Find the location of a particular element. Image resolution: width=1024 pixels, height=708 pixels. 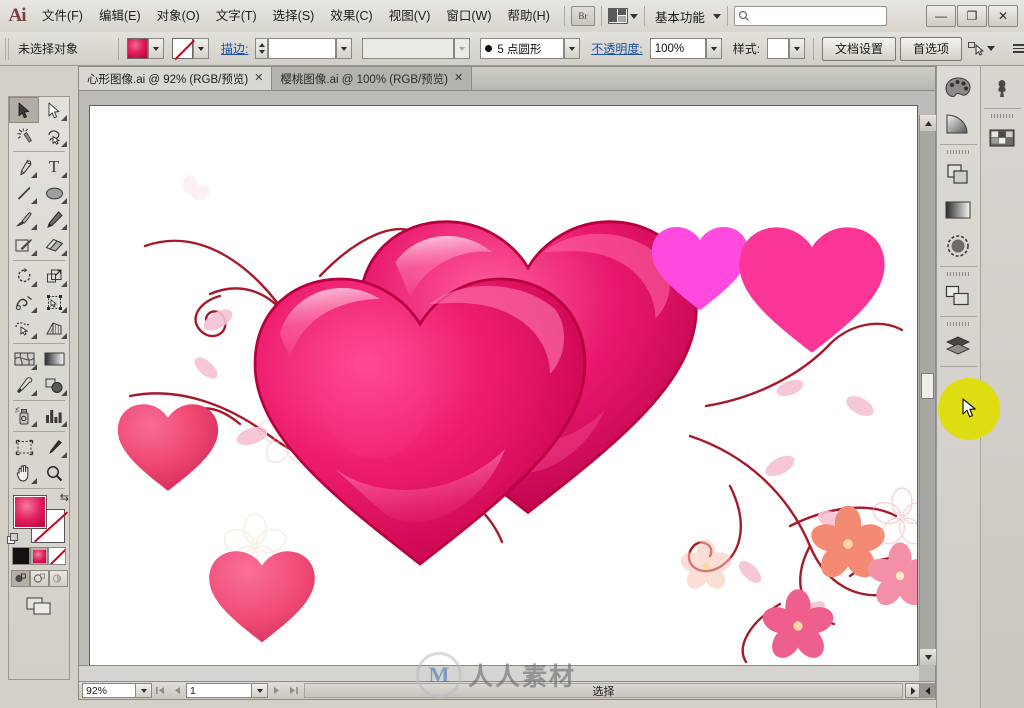

stroke-label: 描边: is located at coordinates (234, 48).